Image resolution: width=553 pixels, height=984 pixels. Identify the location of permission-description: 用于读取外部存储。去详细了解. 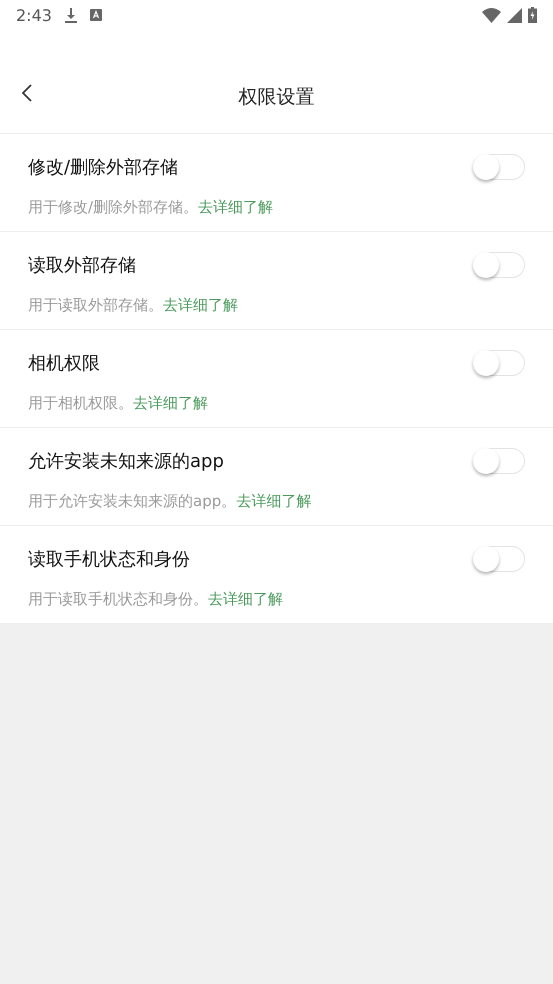
(133, 305).